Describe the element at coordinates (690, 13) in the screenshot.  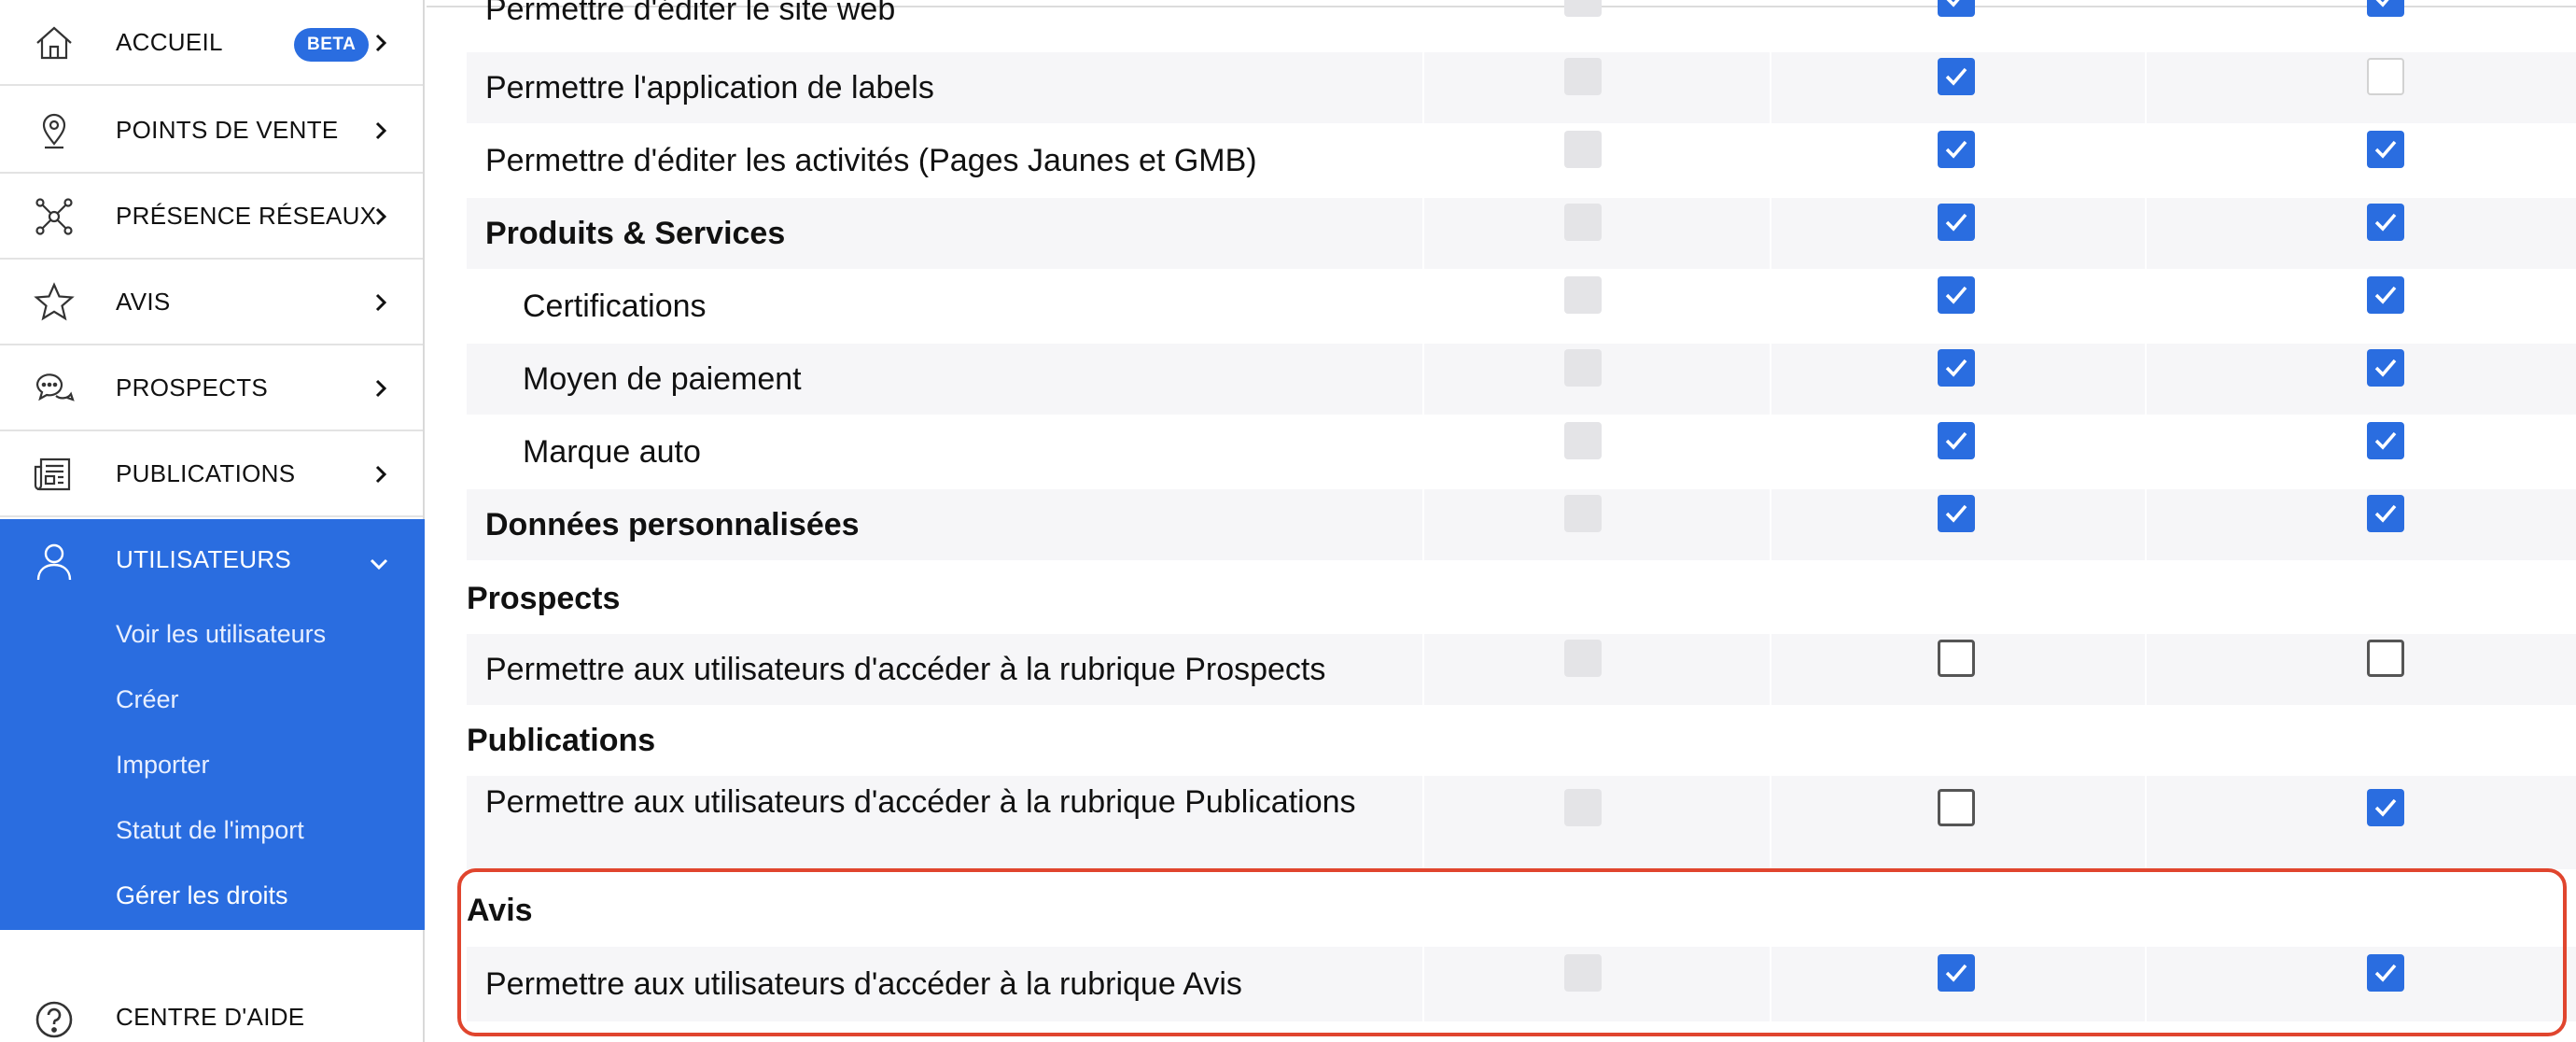
I see `permission-label: Permettre d'éditer le site web` at that location.